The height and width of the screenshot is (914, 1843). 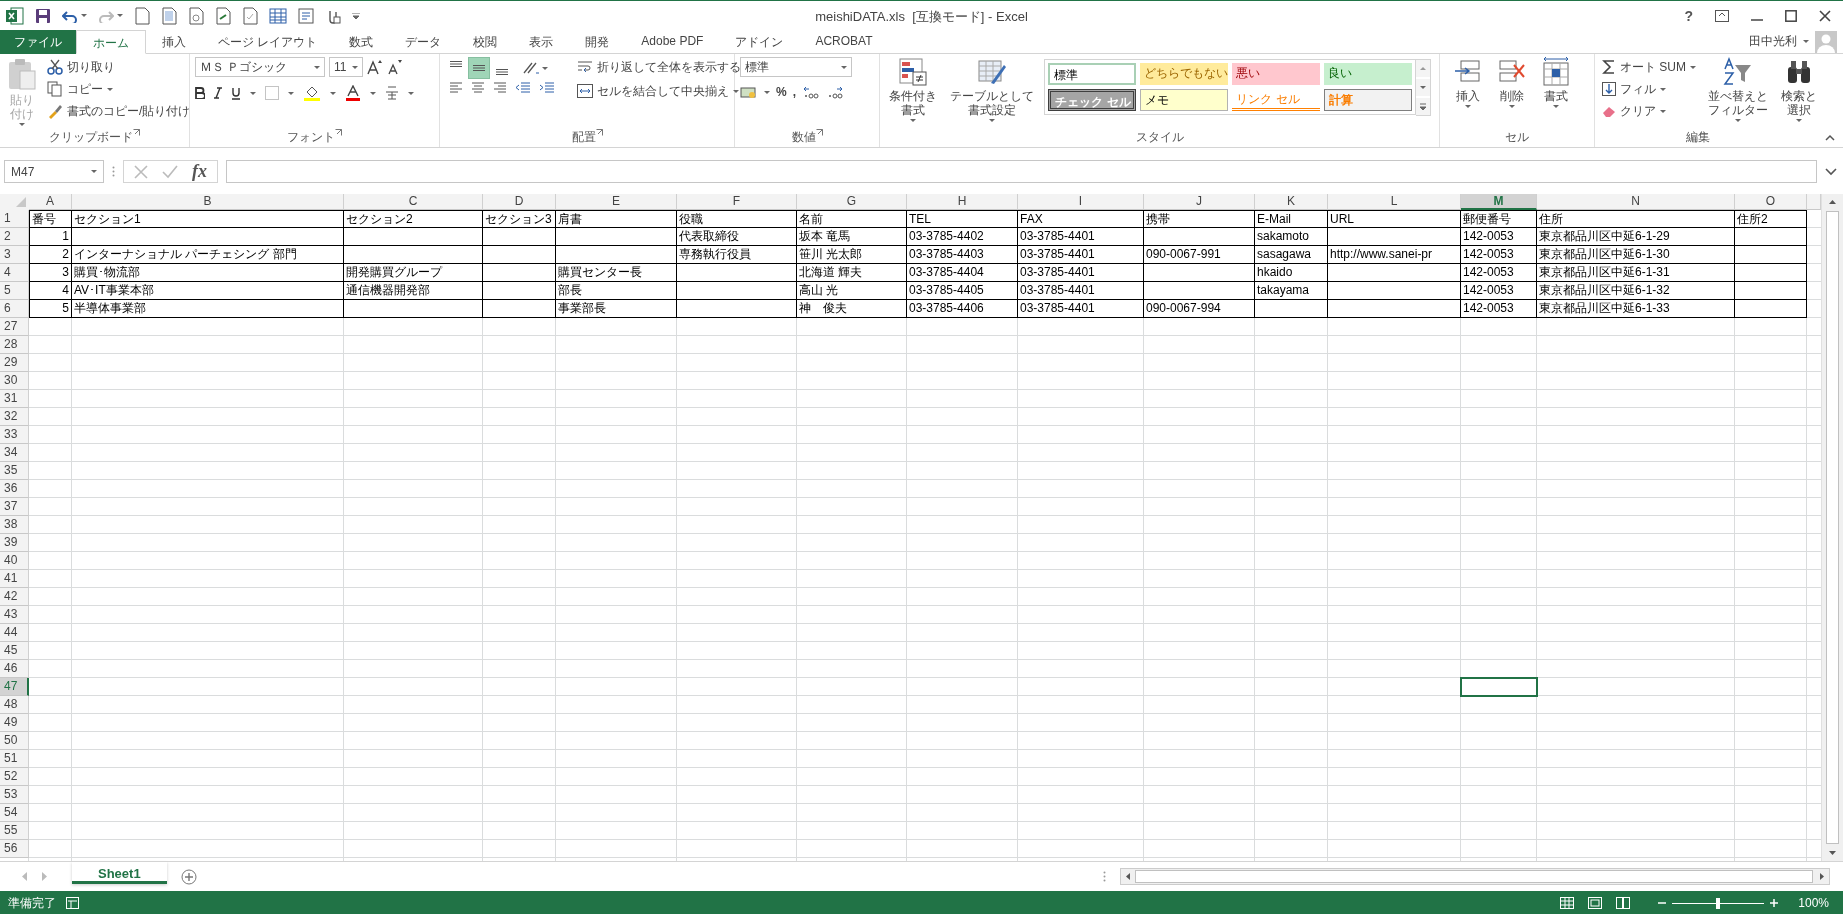 I want to click on ribbon-tab: 数式, so click(x=361, y=42).